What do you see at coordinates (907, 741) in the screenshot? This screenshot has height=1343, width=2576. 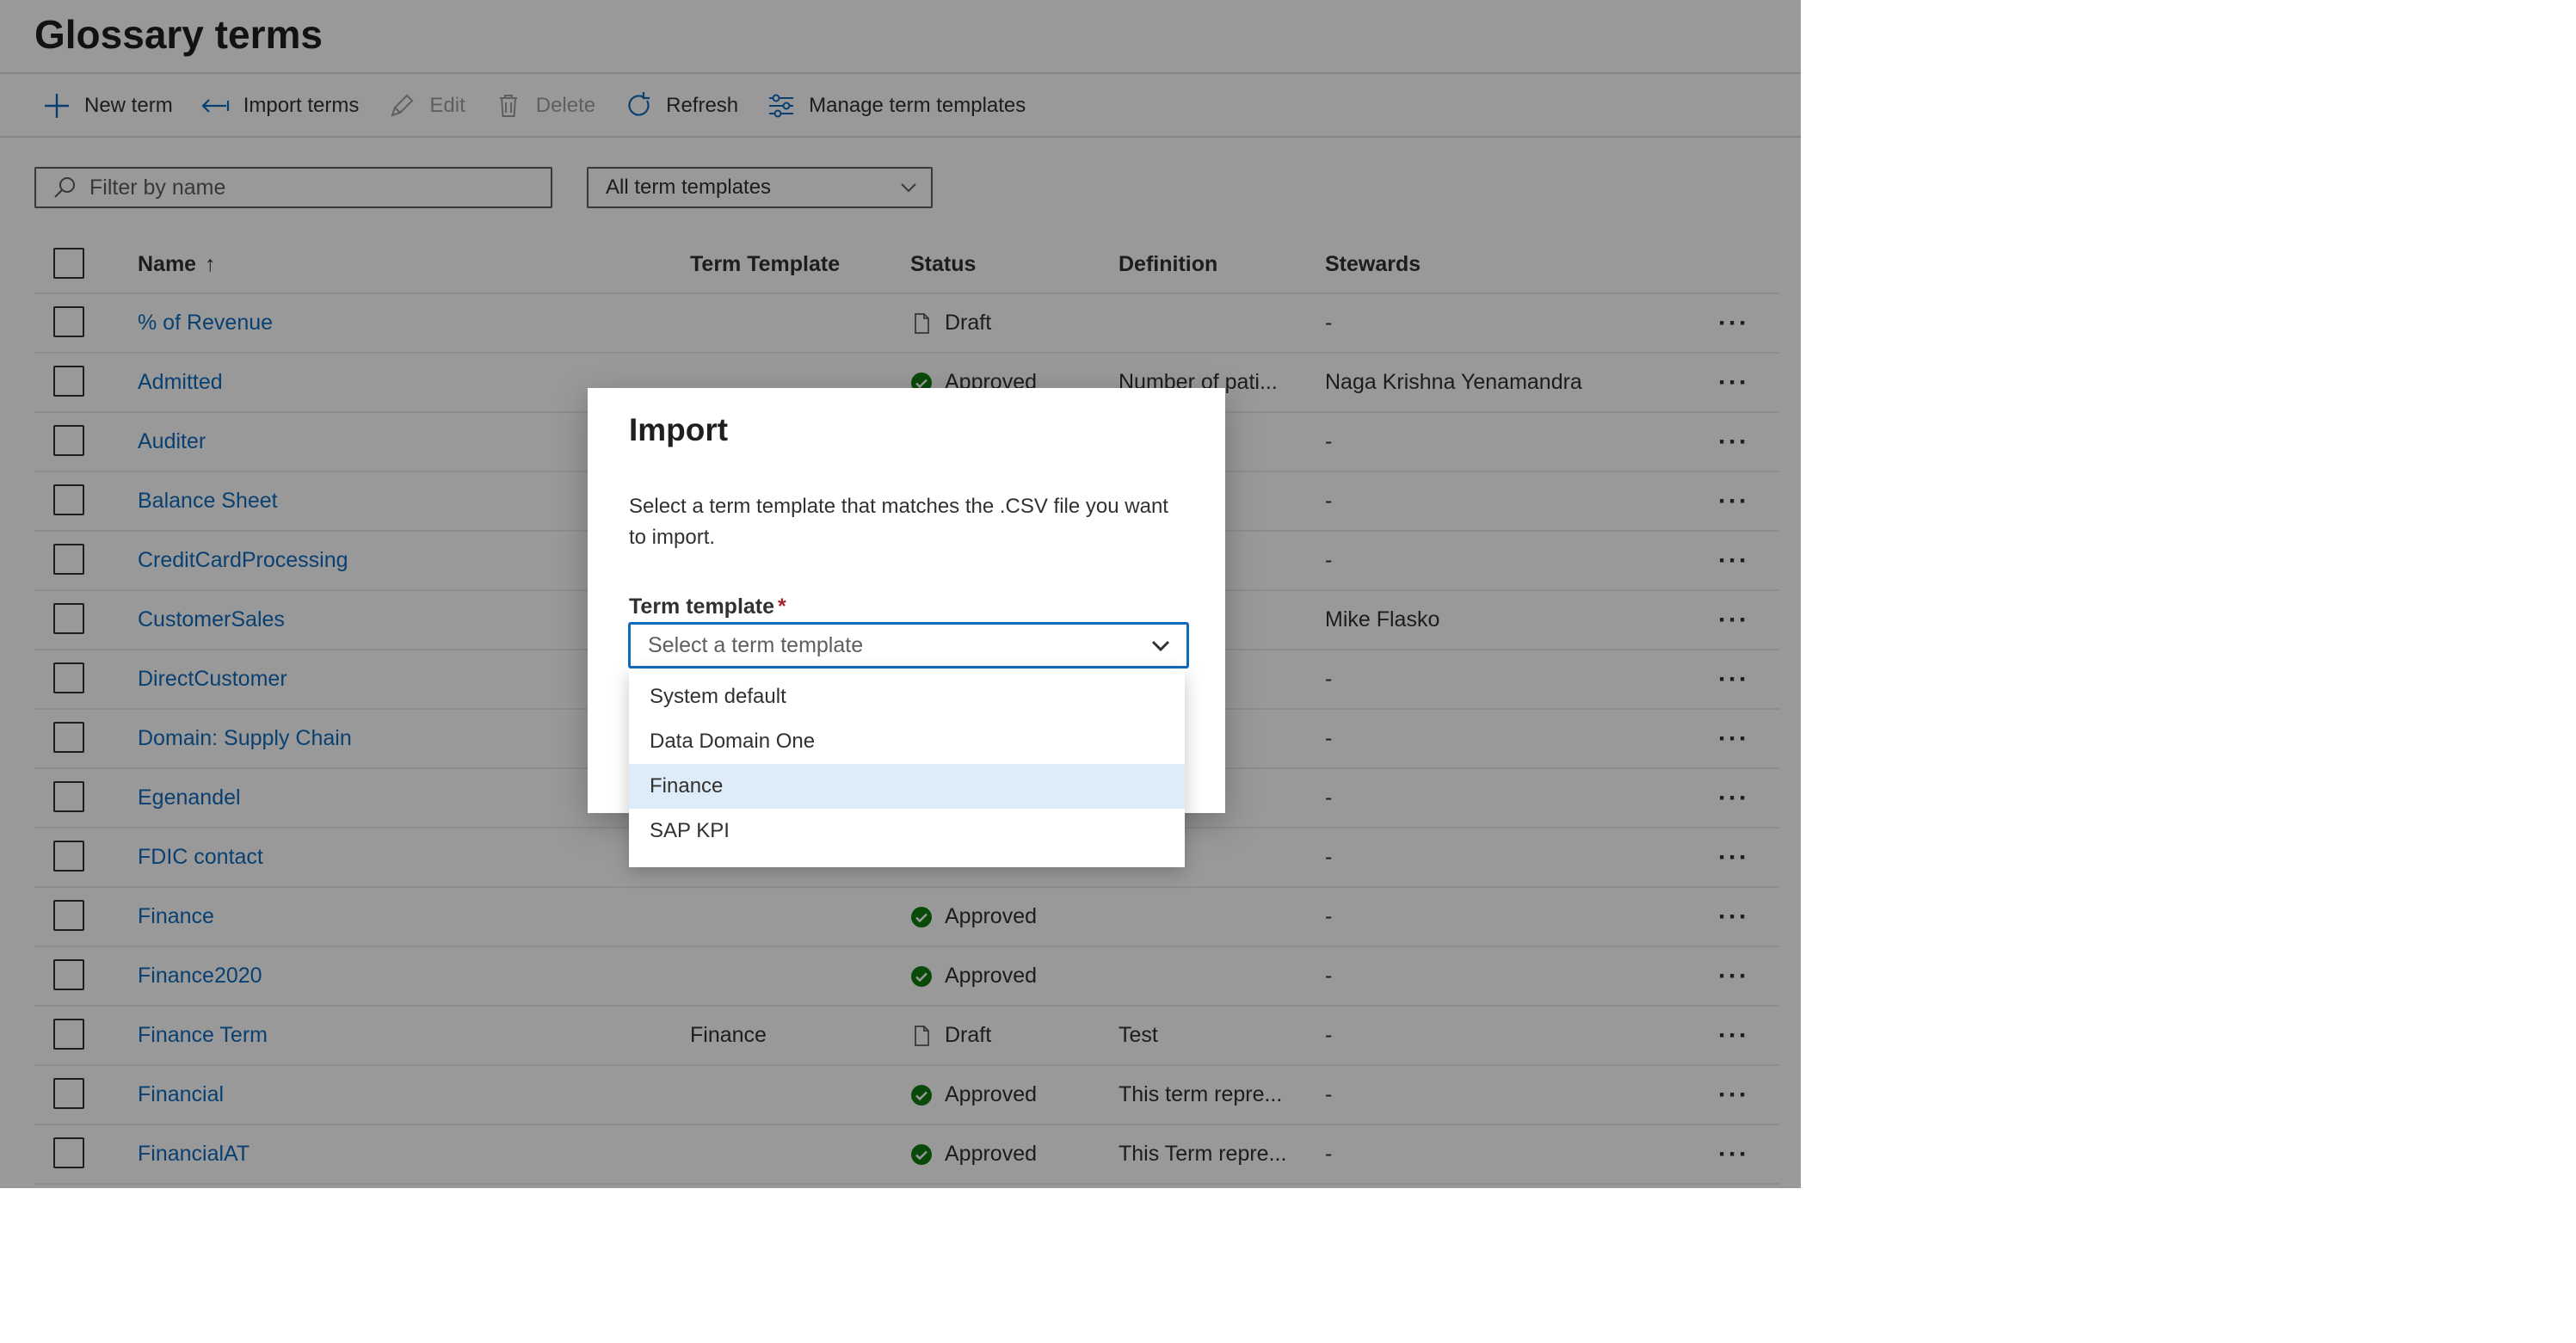 I see `option-data-domain-one: Data Domain One` at bounding box center [907, 741].